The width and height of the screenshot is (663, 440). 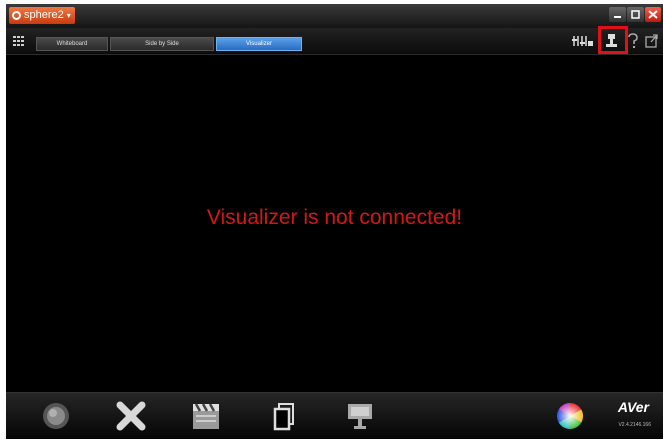 I want to click on maximize-icon, so click(x=635, y=14).